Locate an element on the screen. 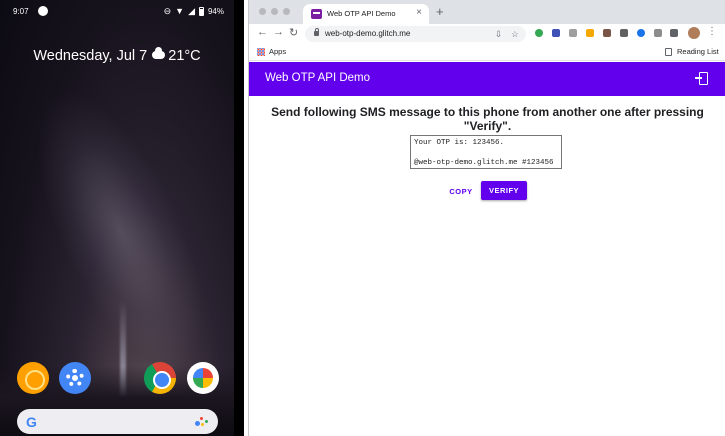  notification-app-icon is located at coordinates (43, 11).